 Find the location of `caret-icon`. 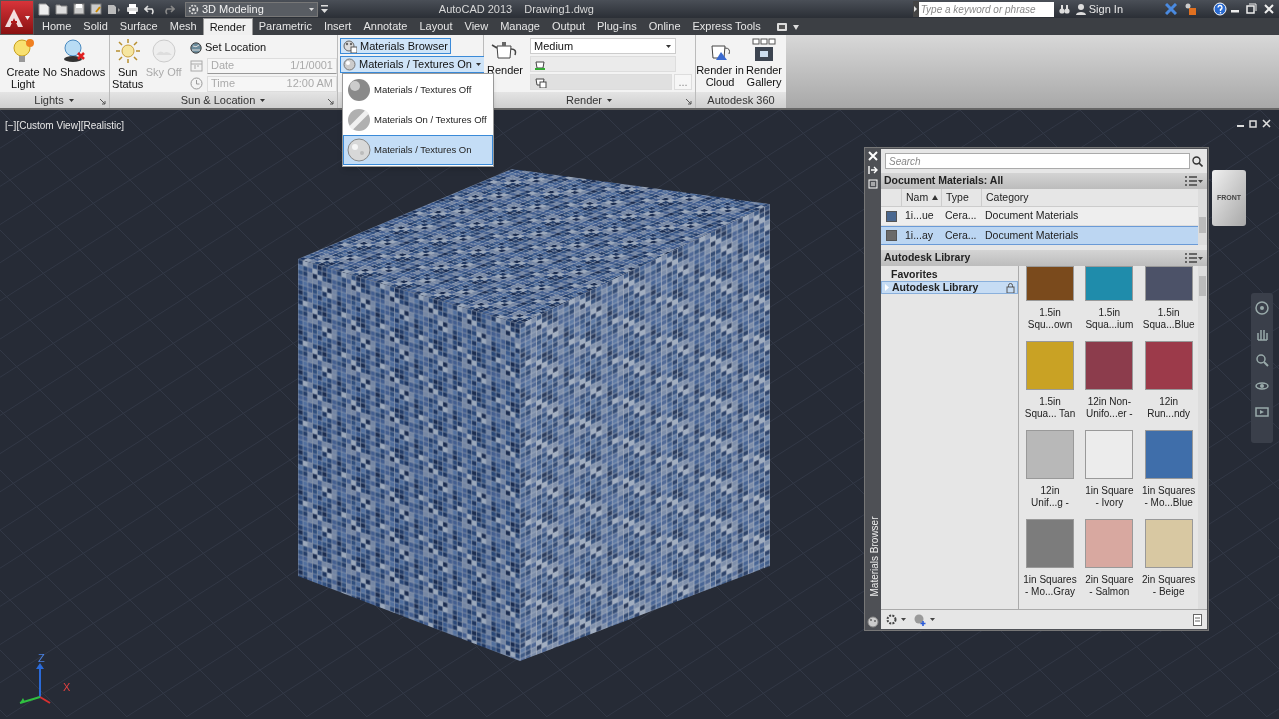

caret-icon is located at coordinates (1200, 181).